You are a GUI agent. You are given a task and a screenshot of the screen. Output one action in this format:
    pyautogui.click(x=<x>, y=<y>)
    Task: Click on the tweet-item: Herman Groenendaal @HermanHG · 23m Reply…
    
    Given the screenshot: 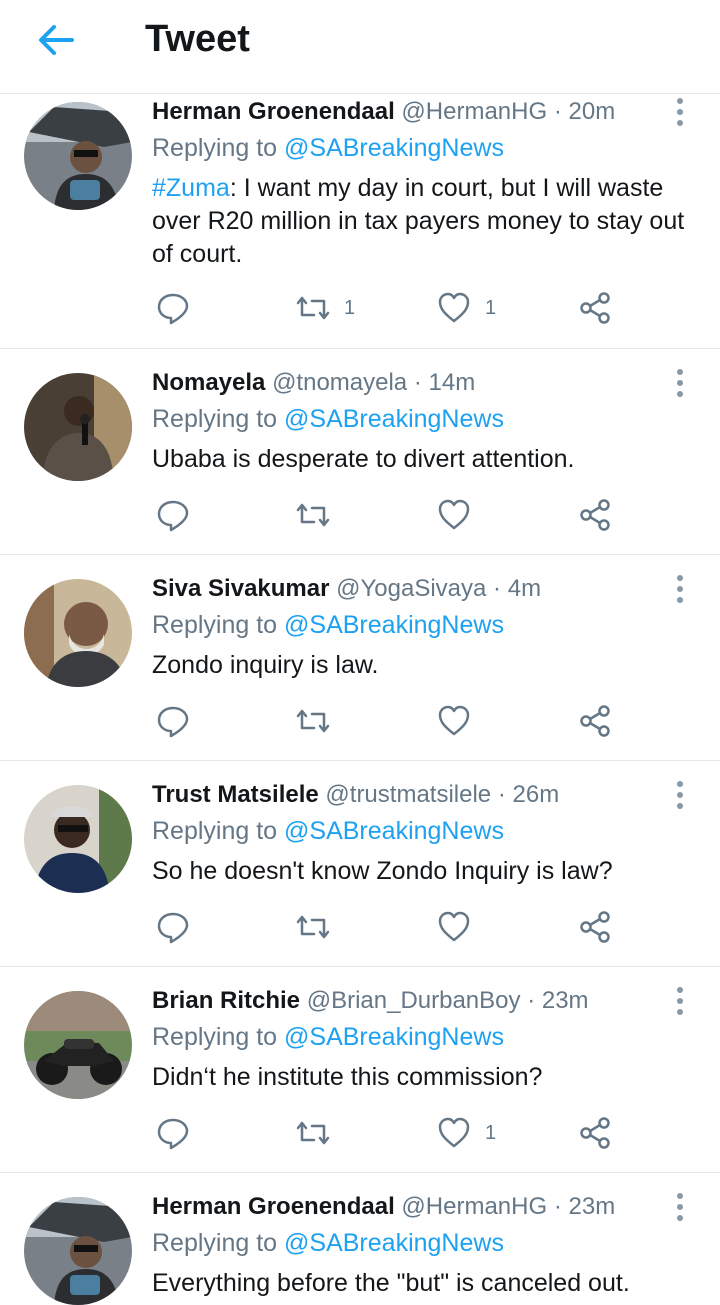 What is the action you would take?
    pyautogui.click(x=360, y=1239)
    